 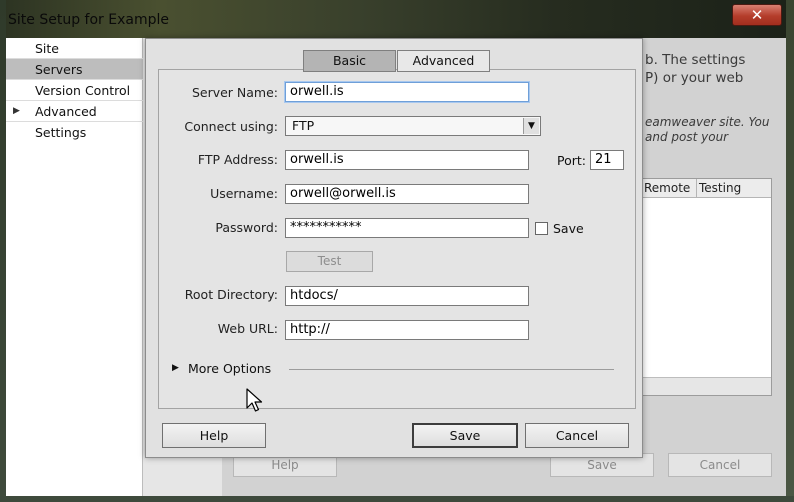 What do you see at coordinates (303, 125) in the screenshot?
I see `connect-using-value: FTP` at bounding box center [303, 125].